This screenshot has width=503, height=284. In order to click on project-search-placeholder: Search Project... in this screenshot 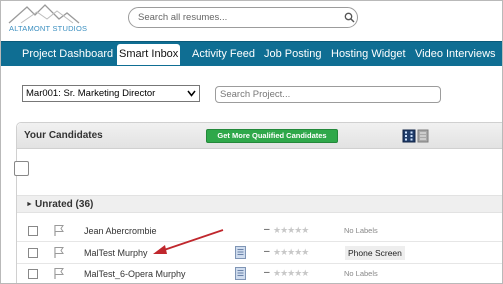, I will do `click(255, 94)`.